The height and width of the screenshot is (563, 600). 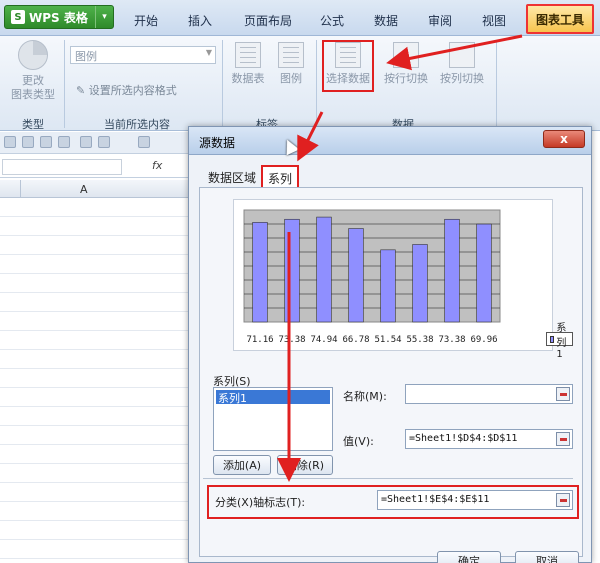 I want to click on print-preview-icon, so click(x=64, y=142).